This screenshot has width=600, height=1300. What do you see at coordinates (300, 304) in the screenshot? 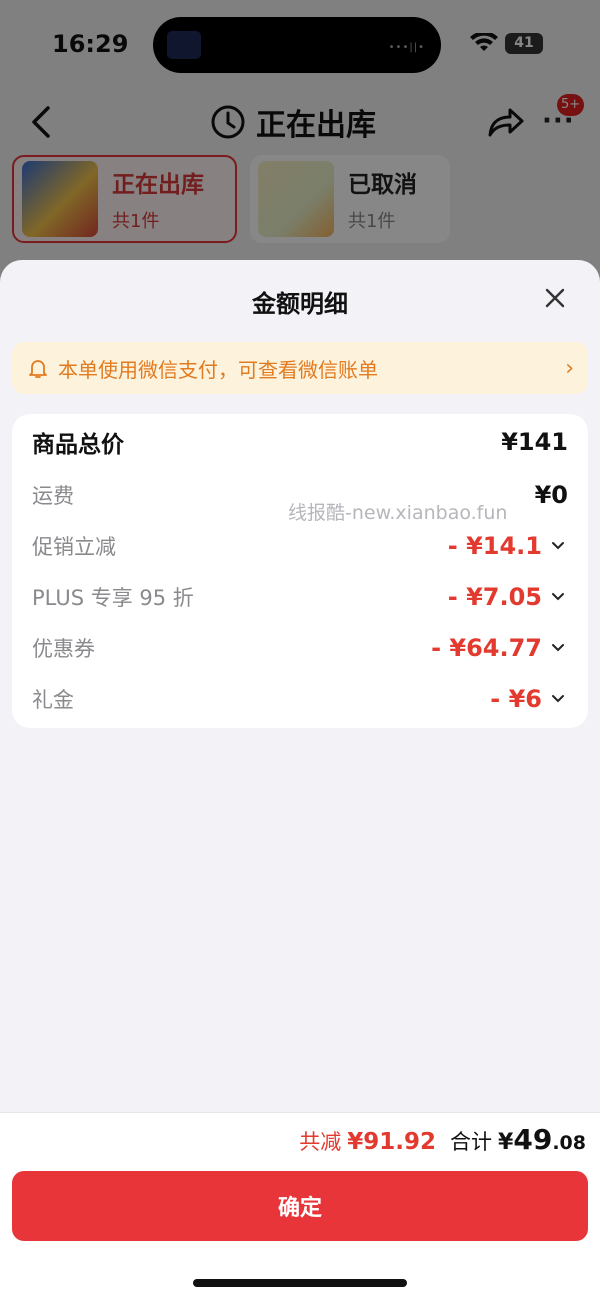
I see `sheet-title: 金额明细` at bounding box center [300, 304].